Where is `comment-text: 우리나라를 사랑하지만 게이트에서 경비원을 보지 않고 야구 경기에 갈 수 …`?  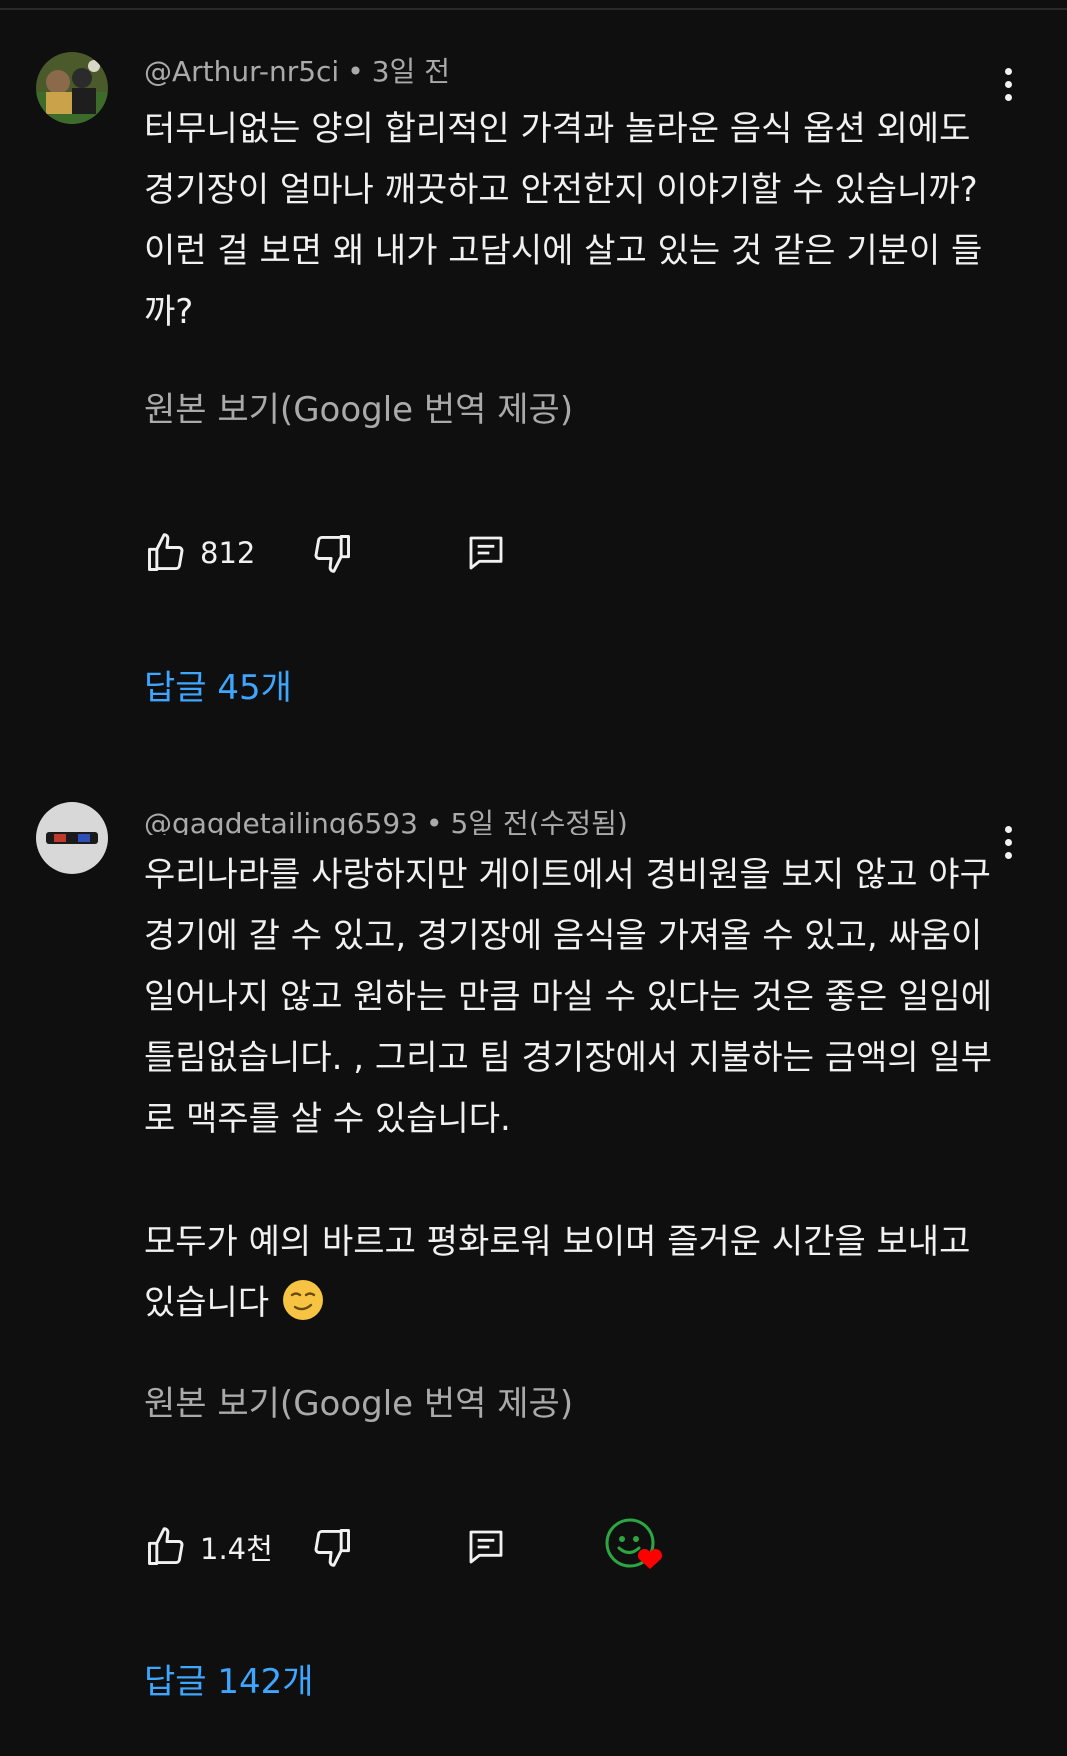
comment-text: 우리나라를 사랑하지만 게이트에서 경비원을 보지 않고 야구 경기에 갈 수 … is located at coordinates (568, 997).